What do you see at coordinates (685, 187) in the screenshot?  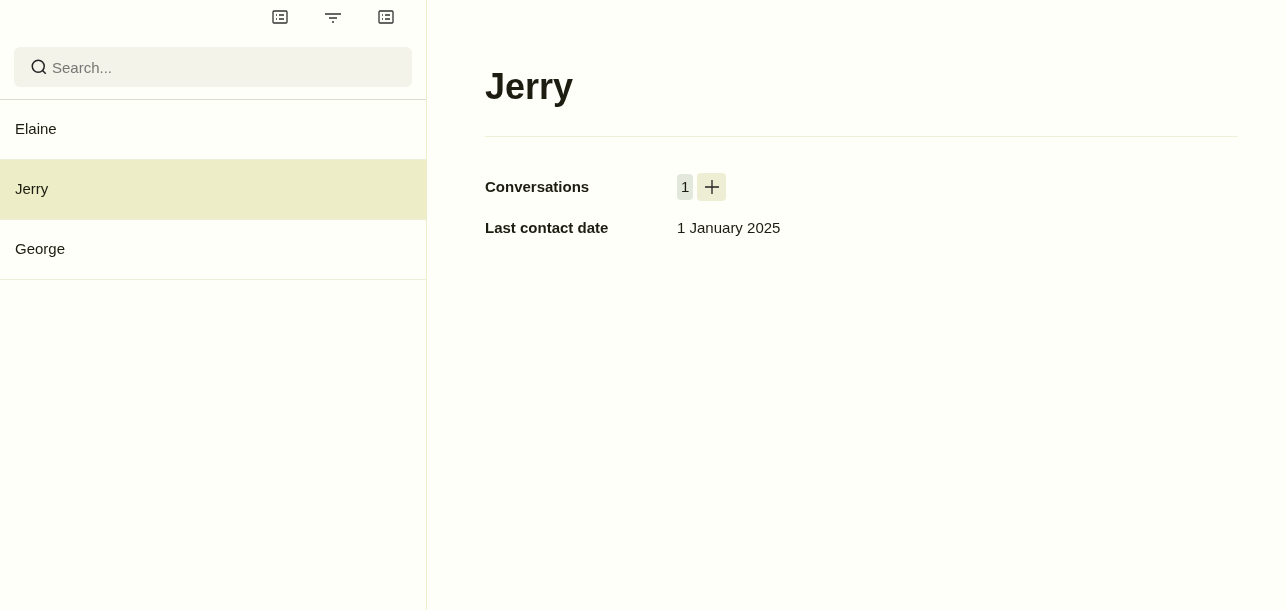 I see `count-badge: 1` at bounding box center [685, 187].